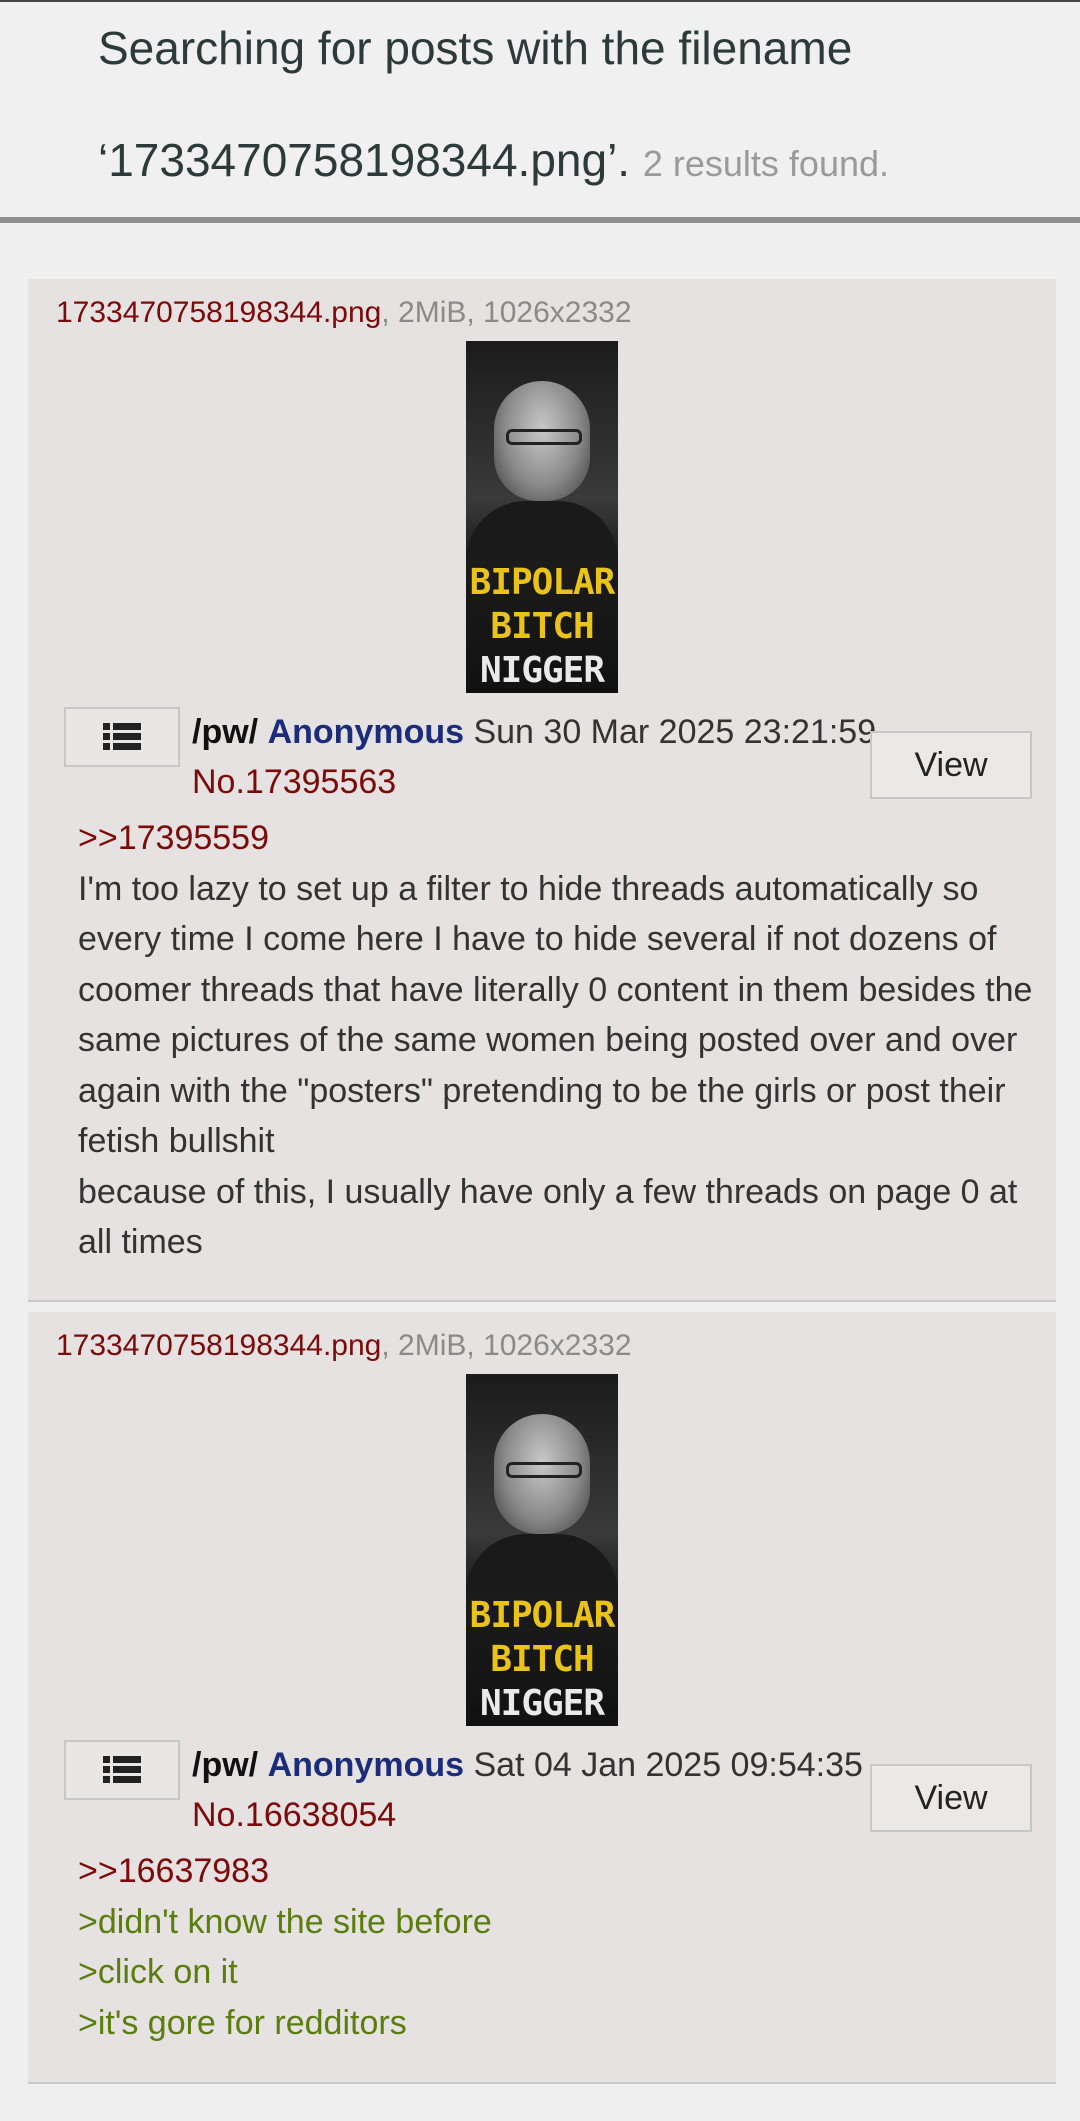  Describe the element at coordinates (242, 2022) in the screenshot. I see `greentext-line: >it's gore for redditors` at that location.